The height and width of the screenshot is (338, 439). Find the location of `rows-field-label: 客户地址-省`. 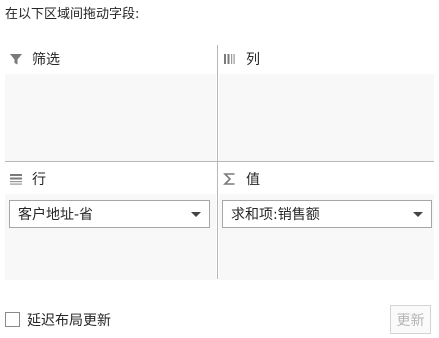

rows-field-label: 客户地址-省 is located at coordinates (56, 215).